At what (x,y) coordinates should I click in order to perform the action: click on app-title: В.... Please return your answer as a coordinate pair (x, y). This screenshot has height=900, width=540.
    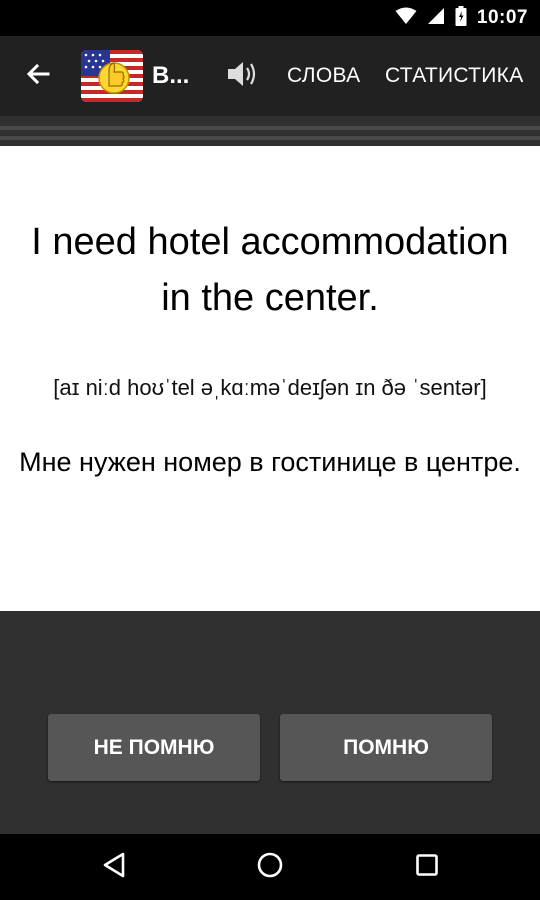
    Looking at the image, I should click on (171, 75).